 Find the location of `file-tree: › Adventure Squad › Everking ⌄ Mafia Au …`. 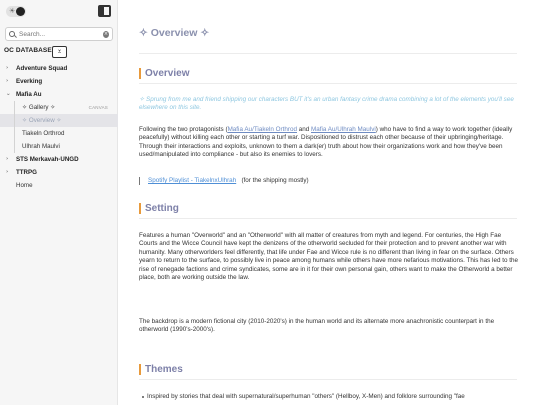

file-tree: › Adventure Squad › Everking ⌄ Mafia Au … is located at coordinates (59, 127).